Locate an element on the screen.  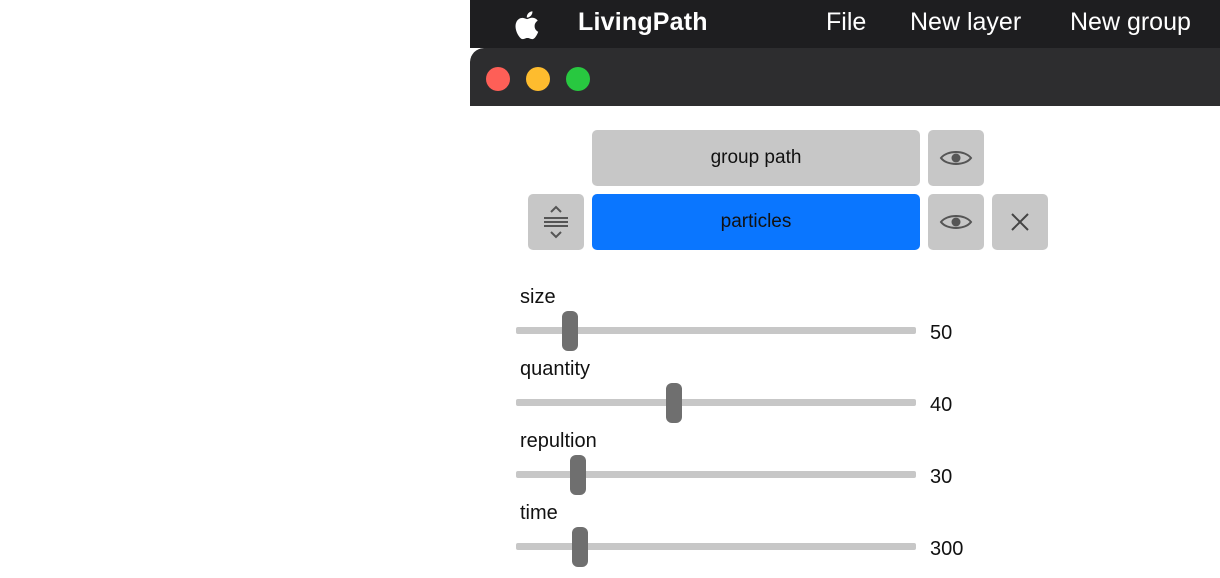
layer-visibility-button is located at coordinates (956, 222).